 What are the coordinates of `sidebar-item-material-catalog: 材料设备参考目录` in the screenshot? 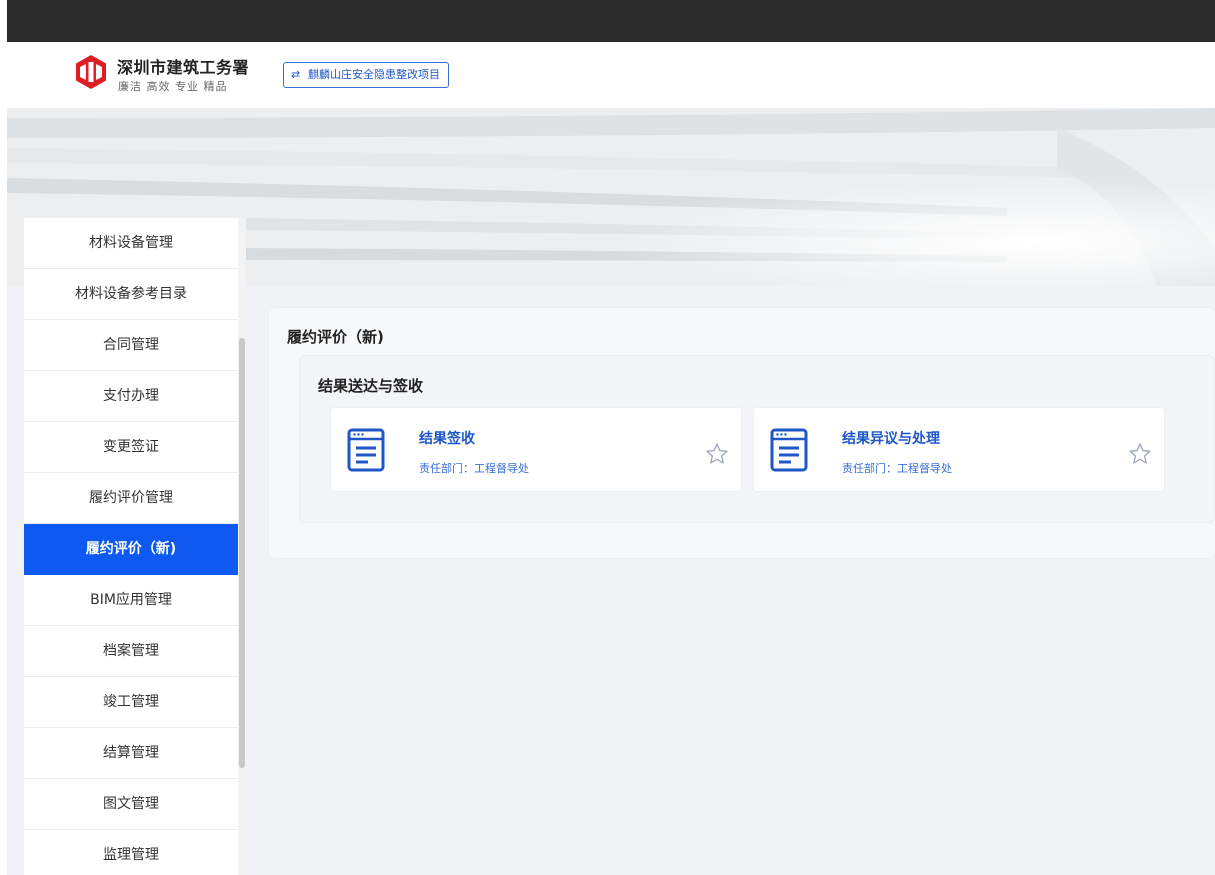 It's located at (131, 294).